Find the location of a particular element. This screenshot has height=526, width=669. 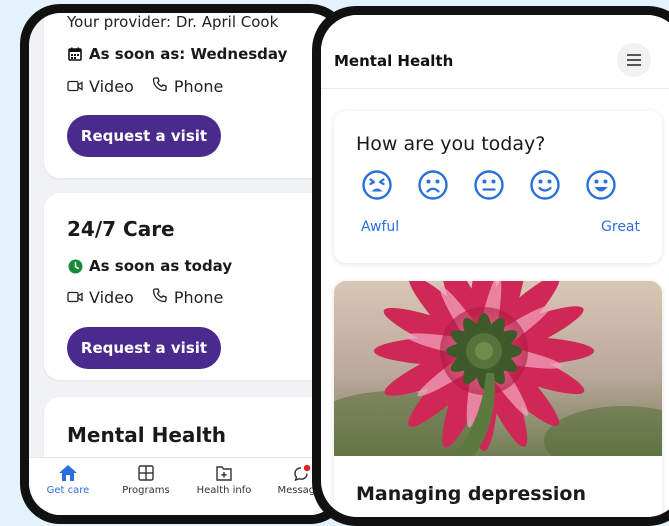

nav-label: Programs is located at coordinates (146, 490).